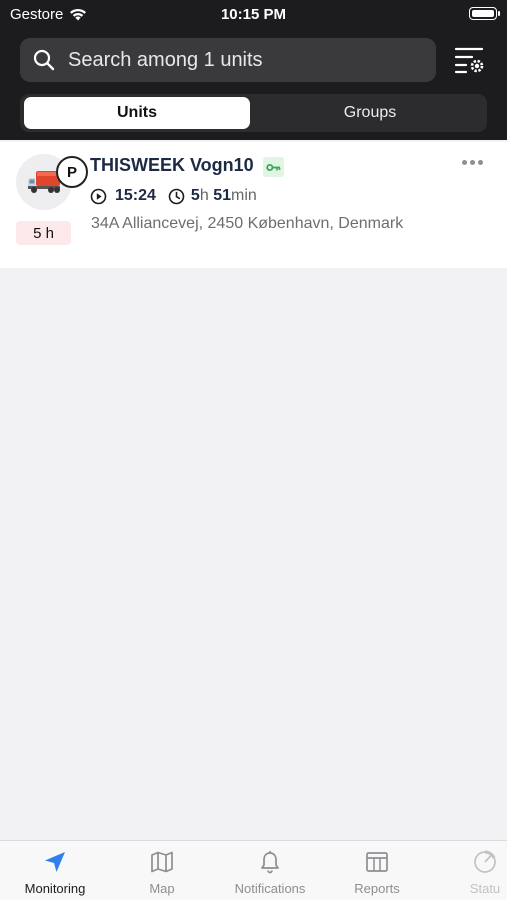  Describe the element at coordinates (370, 113) in the screenshot. I see `segment-groups: Groups` at that location.